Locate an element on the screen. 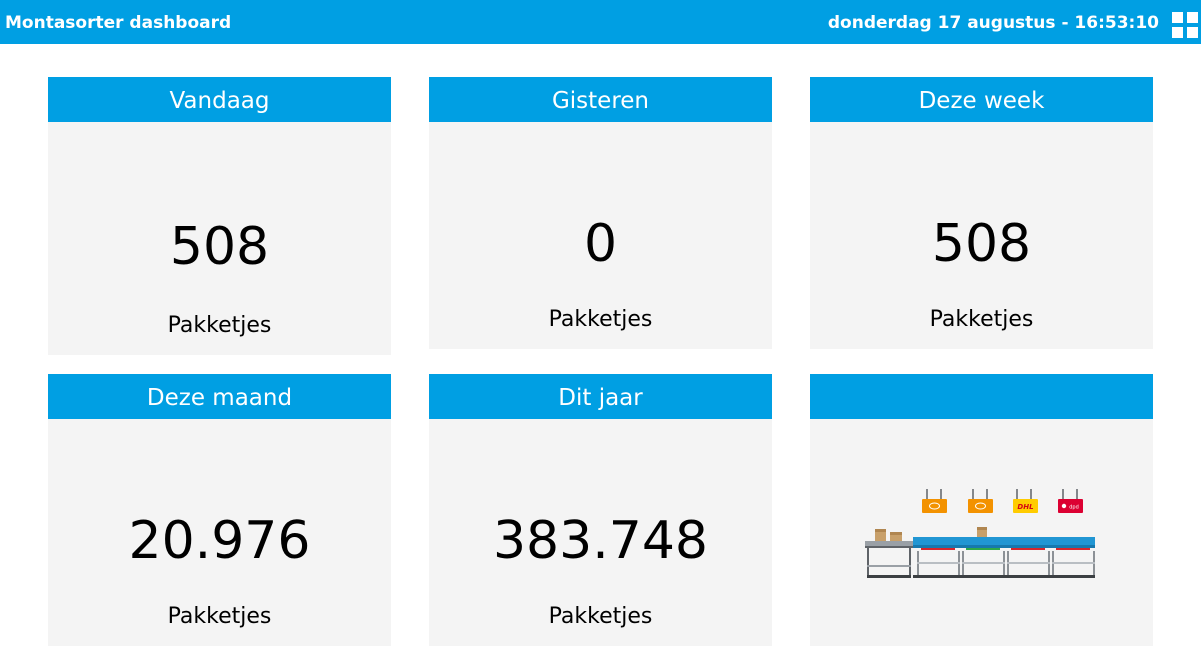 Image resolution: width=1201 pixels, height=672 pixels. dhl-sign-label: DHL is located at coordinates (1025, 507).